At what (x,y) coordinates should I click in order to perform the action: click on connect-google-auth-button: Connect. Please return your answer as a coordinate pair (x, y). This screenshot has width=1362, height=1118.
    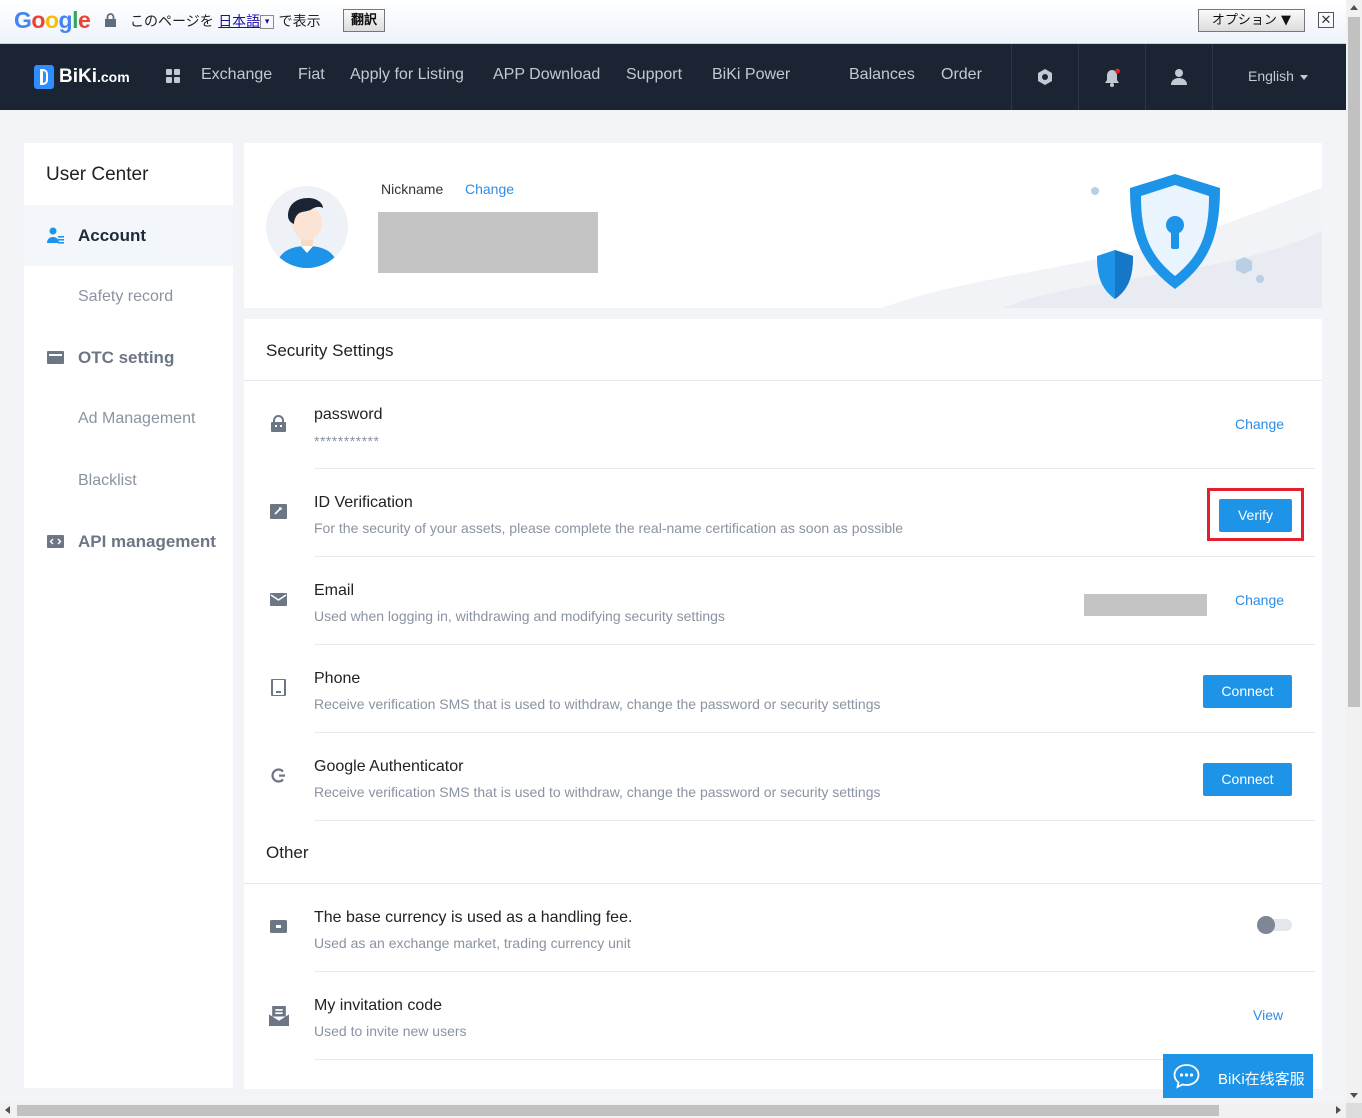
    Looking at the image, I should click on (1247, 779).